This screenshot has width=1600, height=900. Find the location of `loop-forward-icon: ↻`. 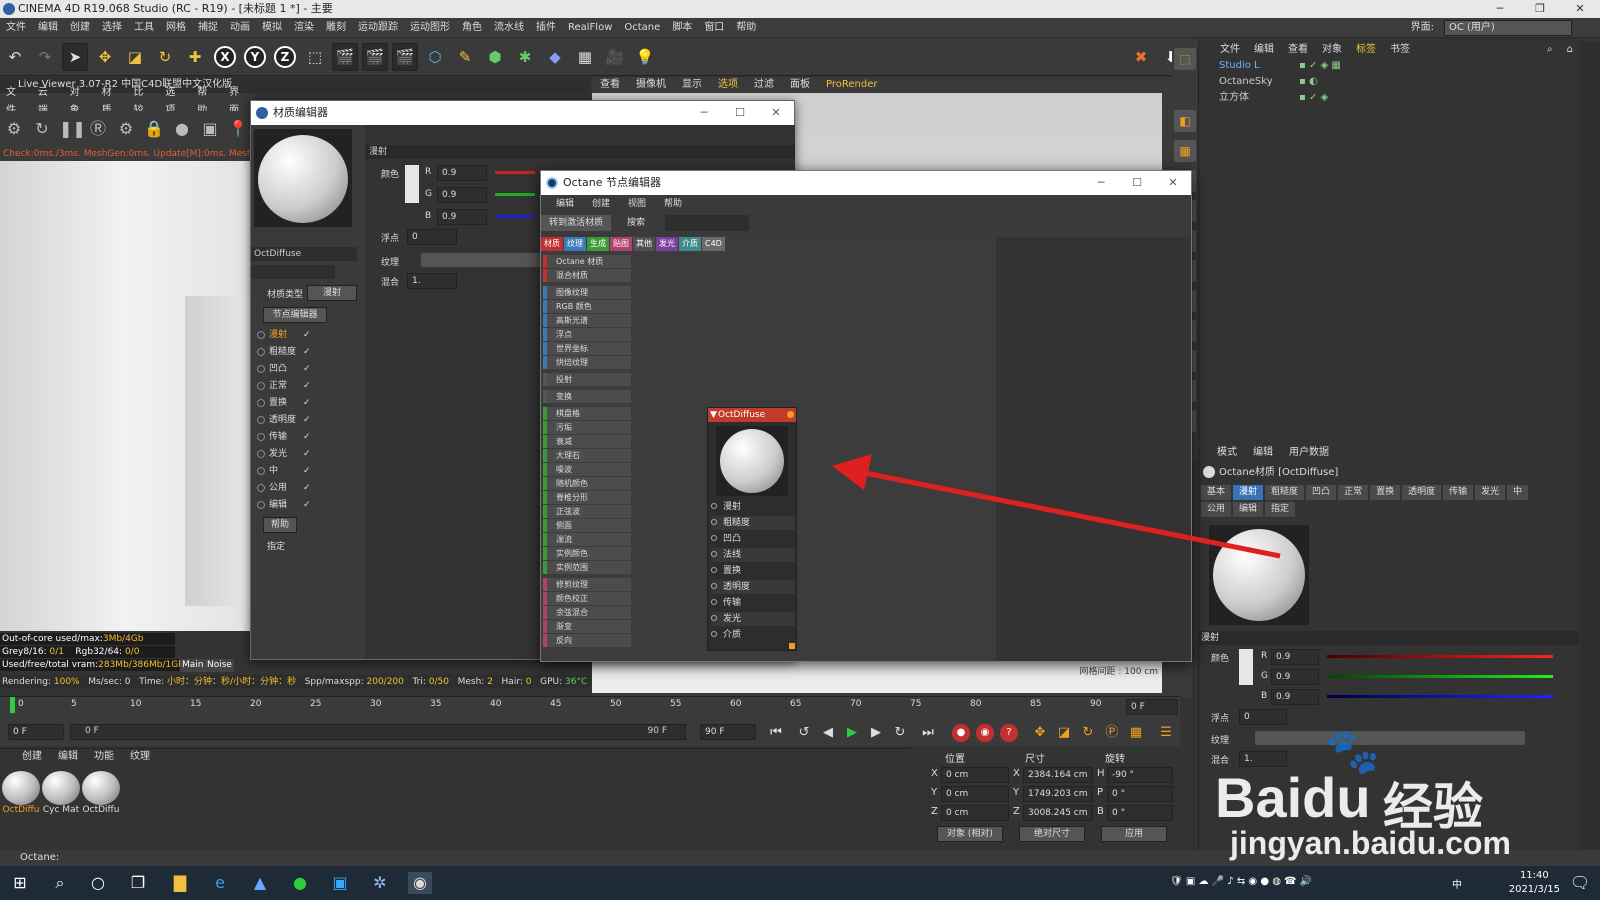

loop-forward-icon: ↻ is located at coordinates (900, 733).